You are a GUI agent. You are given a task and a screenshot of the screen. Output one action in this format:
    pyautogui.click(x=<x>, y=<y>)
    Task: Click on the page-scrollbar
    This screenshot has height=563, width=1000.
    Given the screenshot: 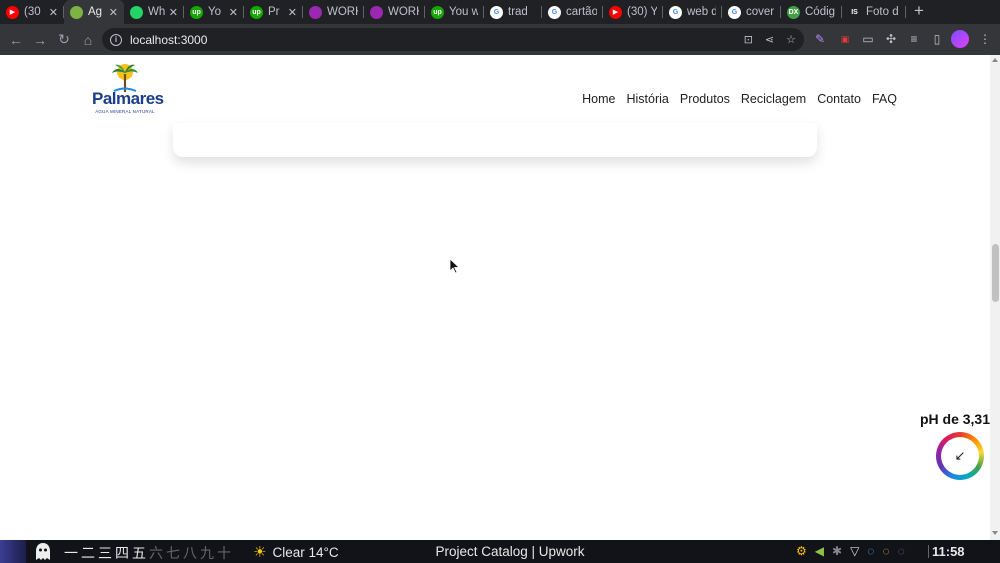 What is the action you would take?
    pyautogui.click(x=995, y=297)
    